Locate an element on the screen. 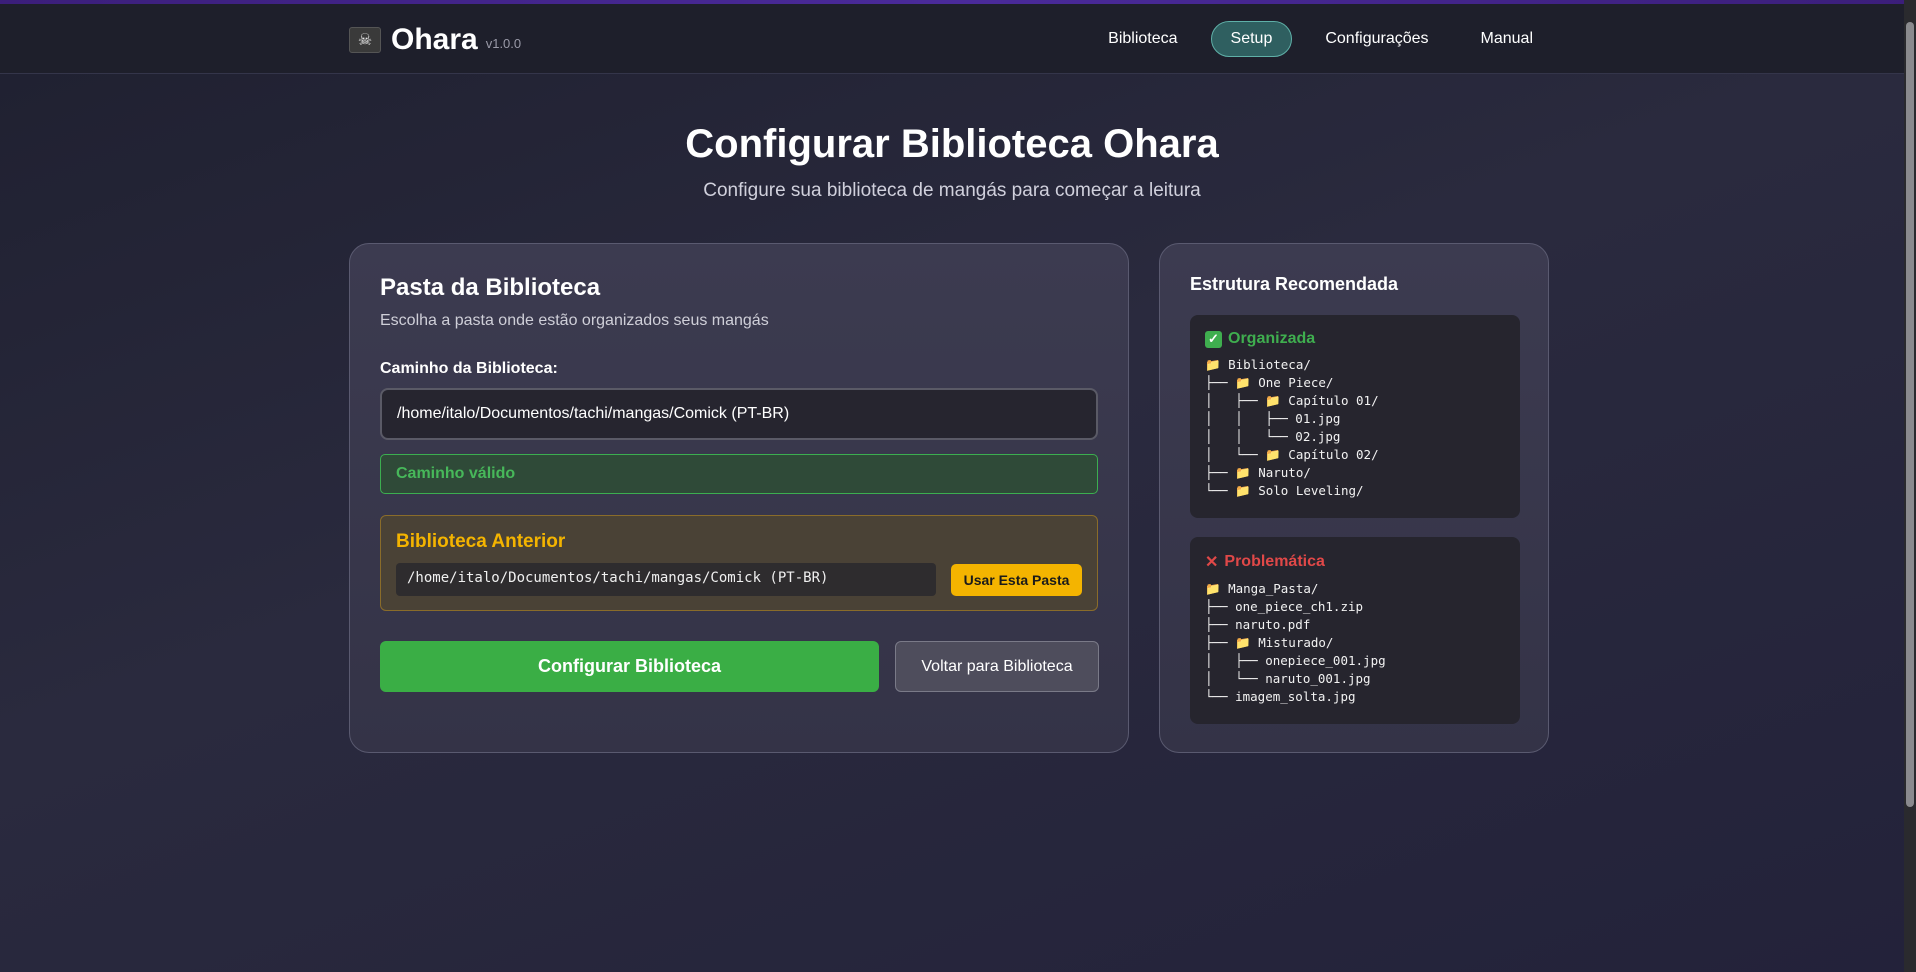 Image resolution: width=1916 pixels, height=972 pixels. problematic-heading-label: Problemática is located at coordinates (1274, 561).